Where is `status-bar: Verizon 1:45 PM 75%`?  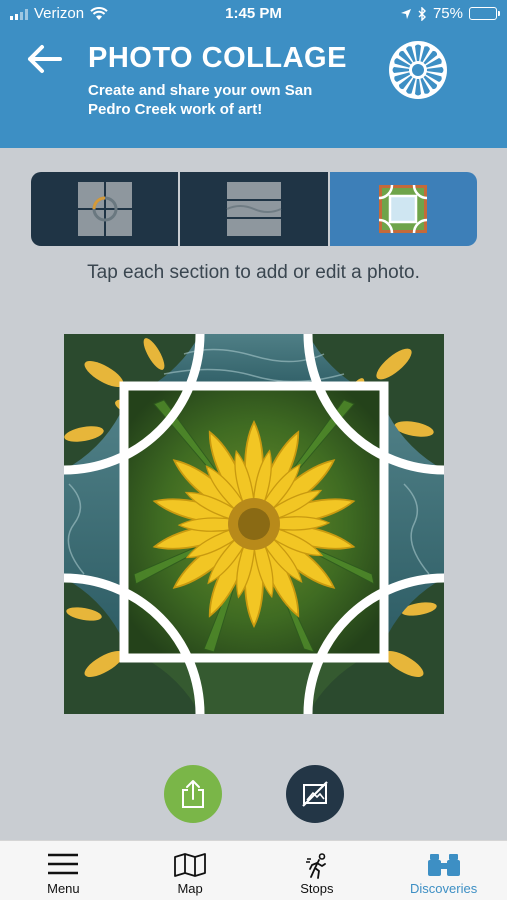
status-bar: Verizon 1:45 PM 75% is located at coordinates (253, 14).